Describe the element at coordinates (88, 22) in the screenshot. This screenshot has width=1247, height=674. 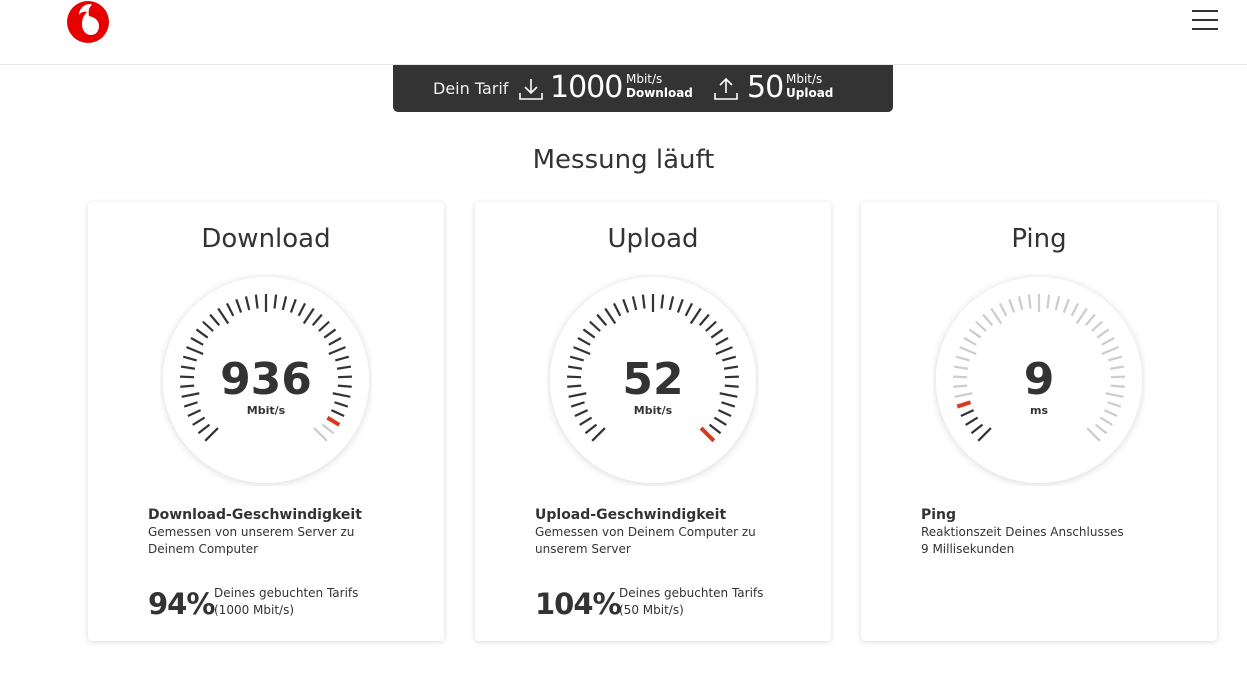
I see `vodafone-logo` at that location.